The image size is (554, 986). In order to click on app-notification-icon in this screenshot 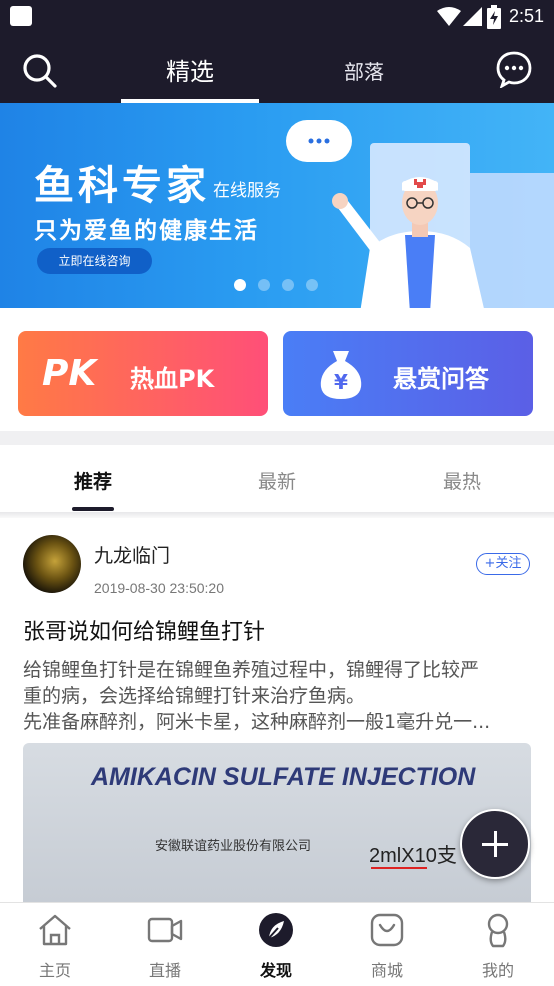, I will do `click(21, 16)`.